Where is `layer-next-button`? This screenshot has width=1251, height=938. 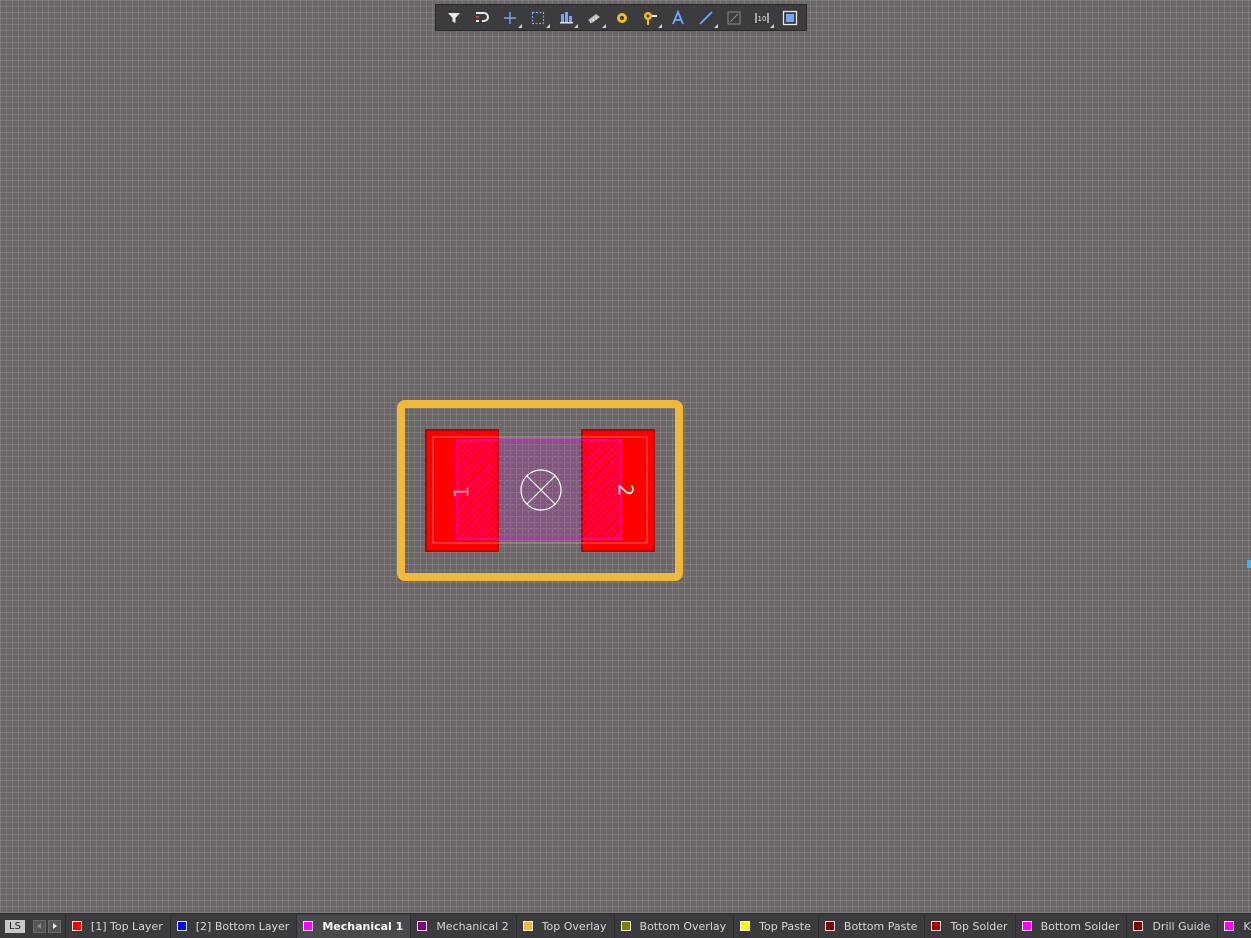 layer-next-button is located at coordinates (54, 926).